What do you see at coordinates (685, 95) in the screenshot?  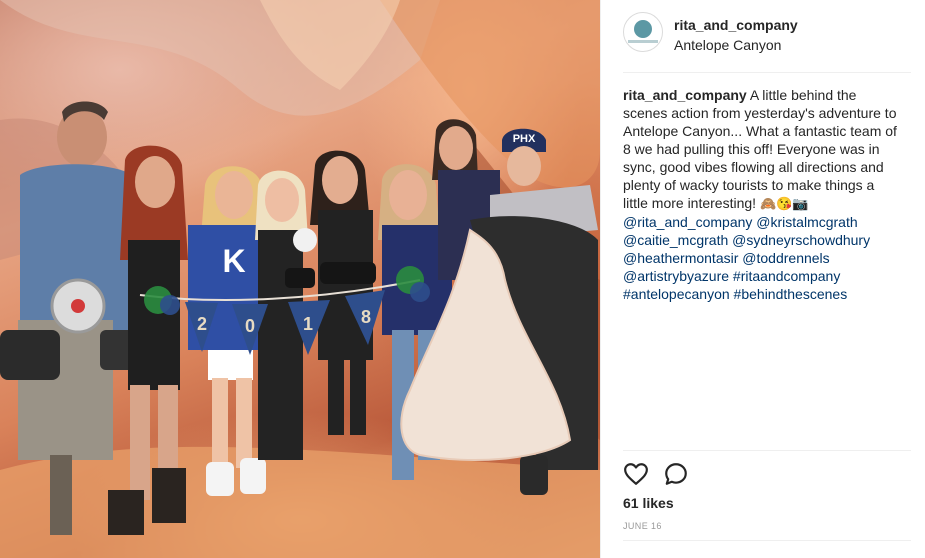 I see `caption-username: rita_and_company` at bounding box center [685, 95].